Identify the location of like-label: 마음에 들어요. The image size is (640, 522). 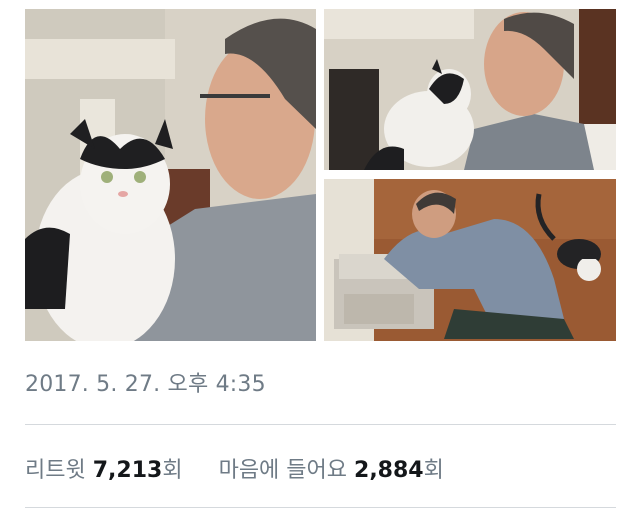
(283, 470).